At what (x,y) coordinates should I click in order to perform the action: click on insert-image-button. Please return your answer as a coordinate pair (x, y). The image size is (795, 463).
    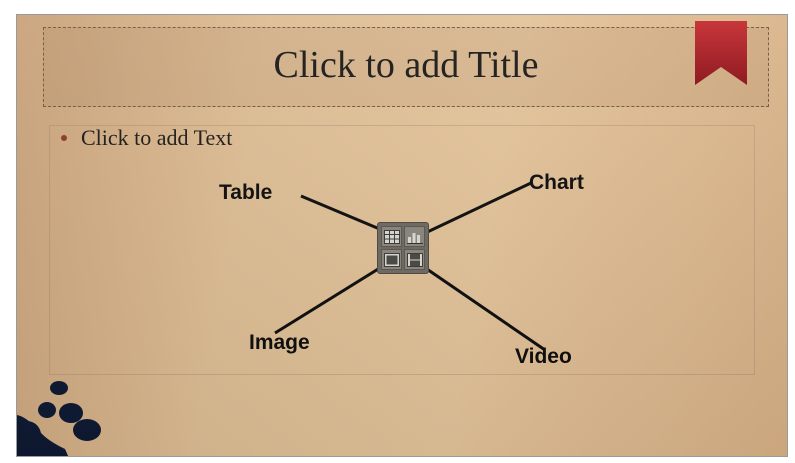
    Looking at the image, I should click on (391, 259).